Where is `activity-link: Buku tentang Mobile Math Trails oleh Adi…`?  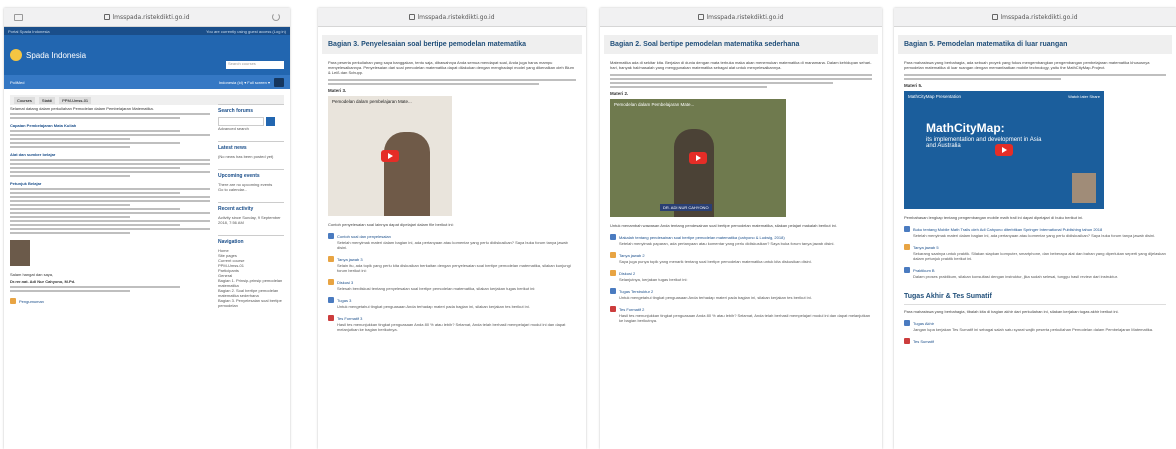 activity-link: Buku tentang Mobile Math Trails oleh Adi… is located at coordinates (1035, 229).